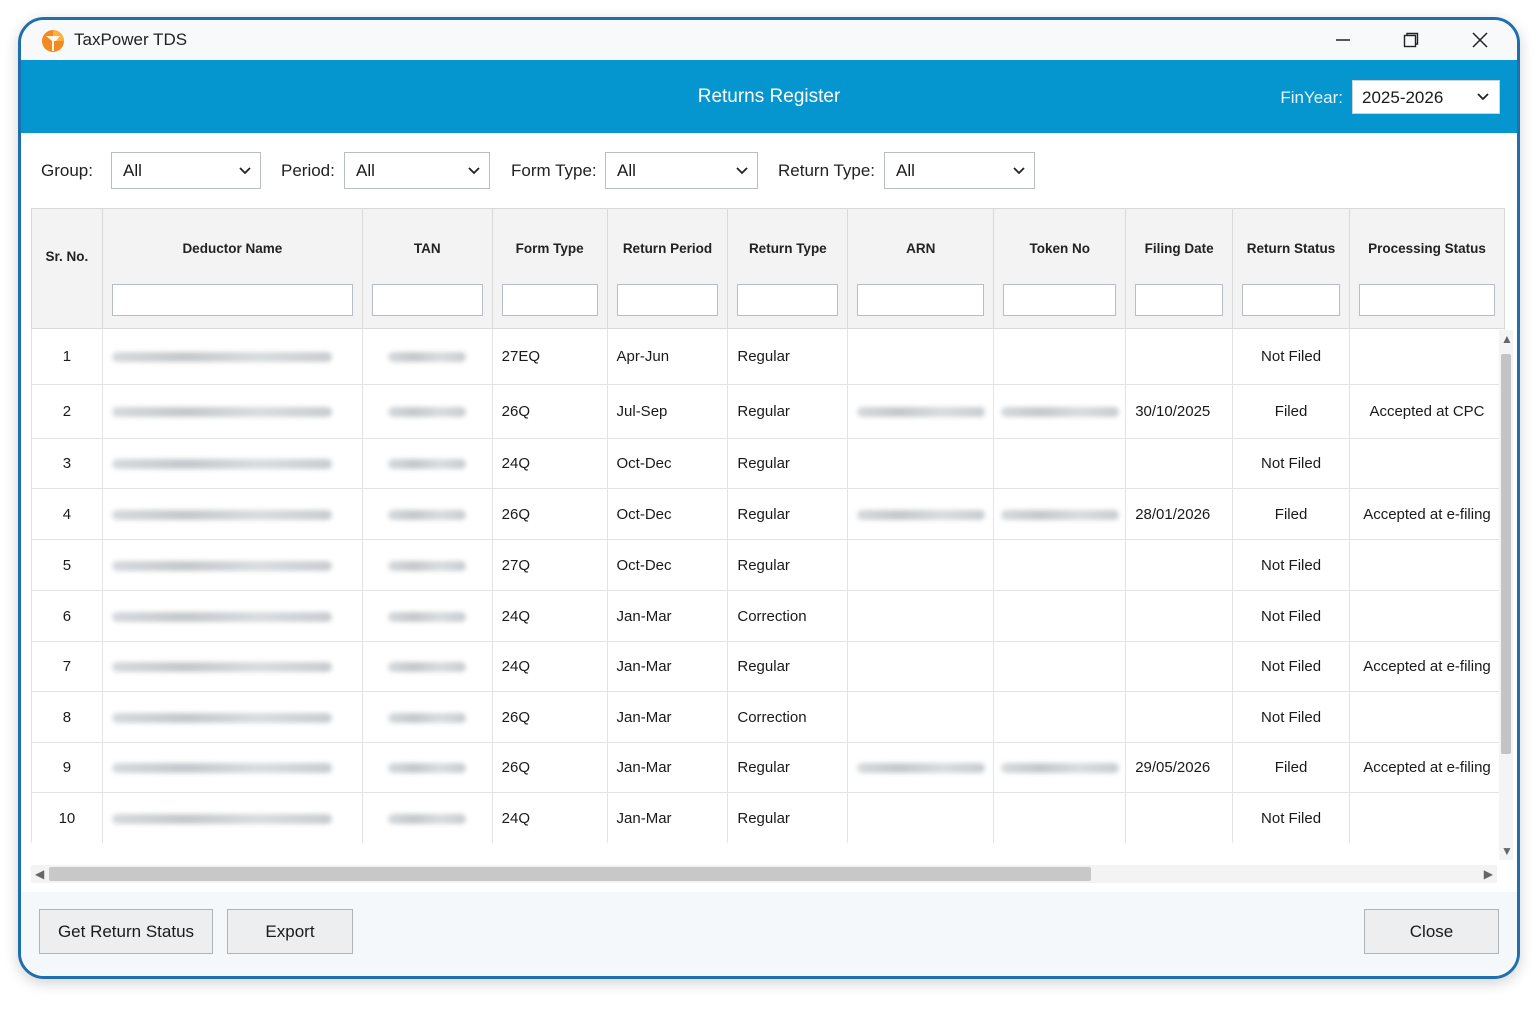  I want to click on cell-filing-date: 29/05/2026, so click(1179, 767).